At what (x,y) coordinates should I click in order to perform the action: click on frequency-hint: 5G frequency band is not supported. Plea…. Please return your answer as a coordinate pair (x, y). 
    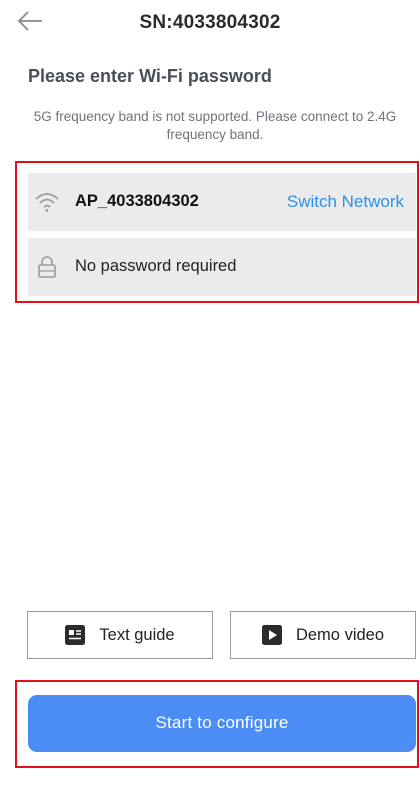
    Looking at the image, I should click on (215, 125).